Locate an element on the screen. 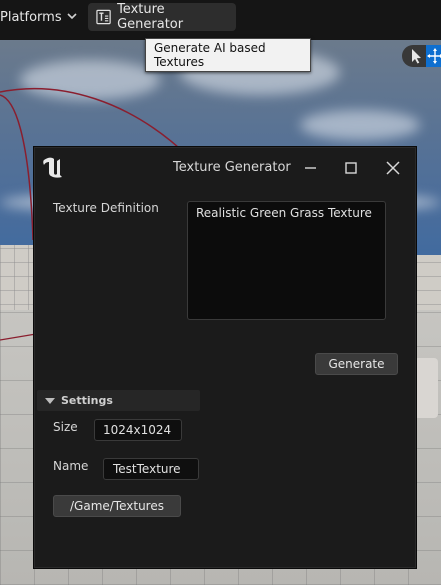  path-picker-button: /Game/Textures is located at coordinates (117, 506).